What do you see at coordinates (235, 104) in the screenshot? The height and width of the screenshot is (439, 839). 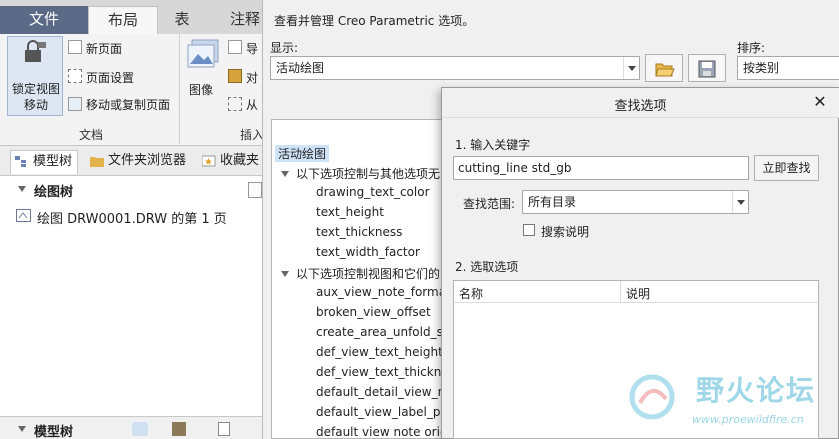 I see `from-icon` at bounding box center [235, 104].